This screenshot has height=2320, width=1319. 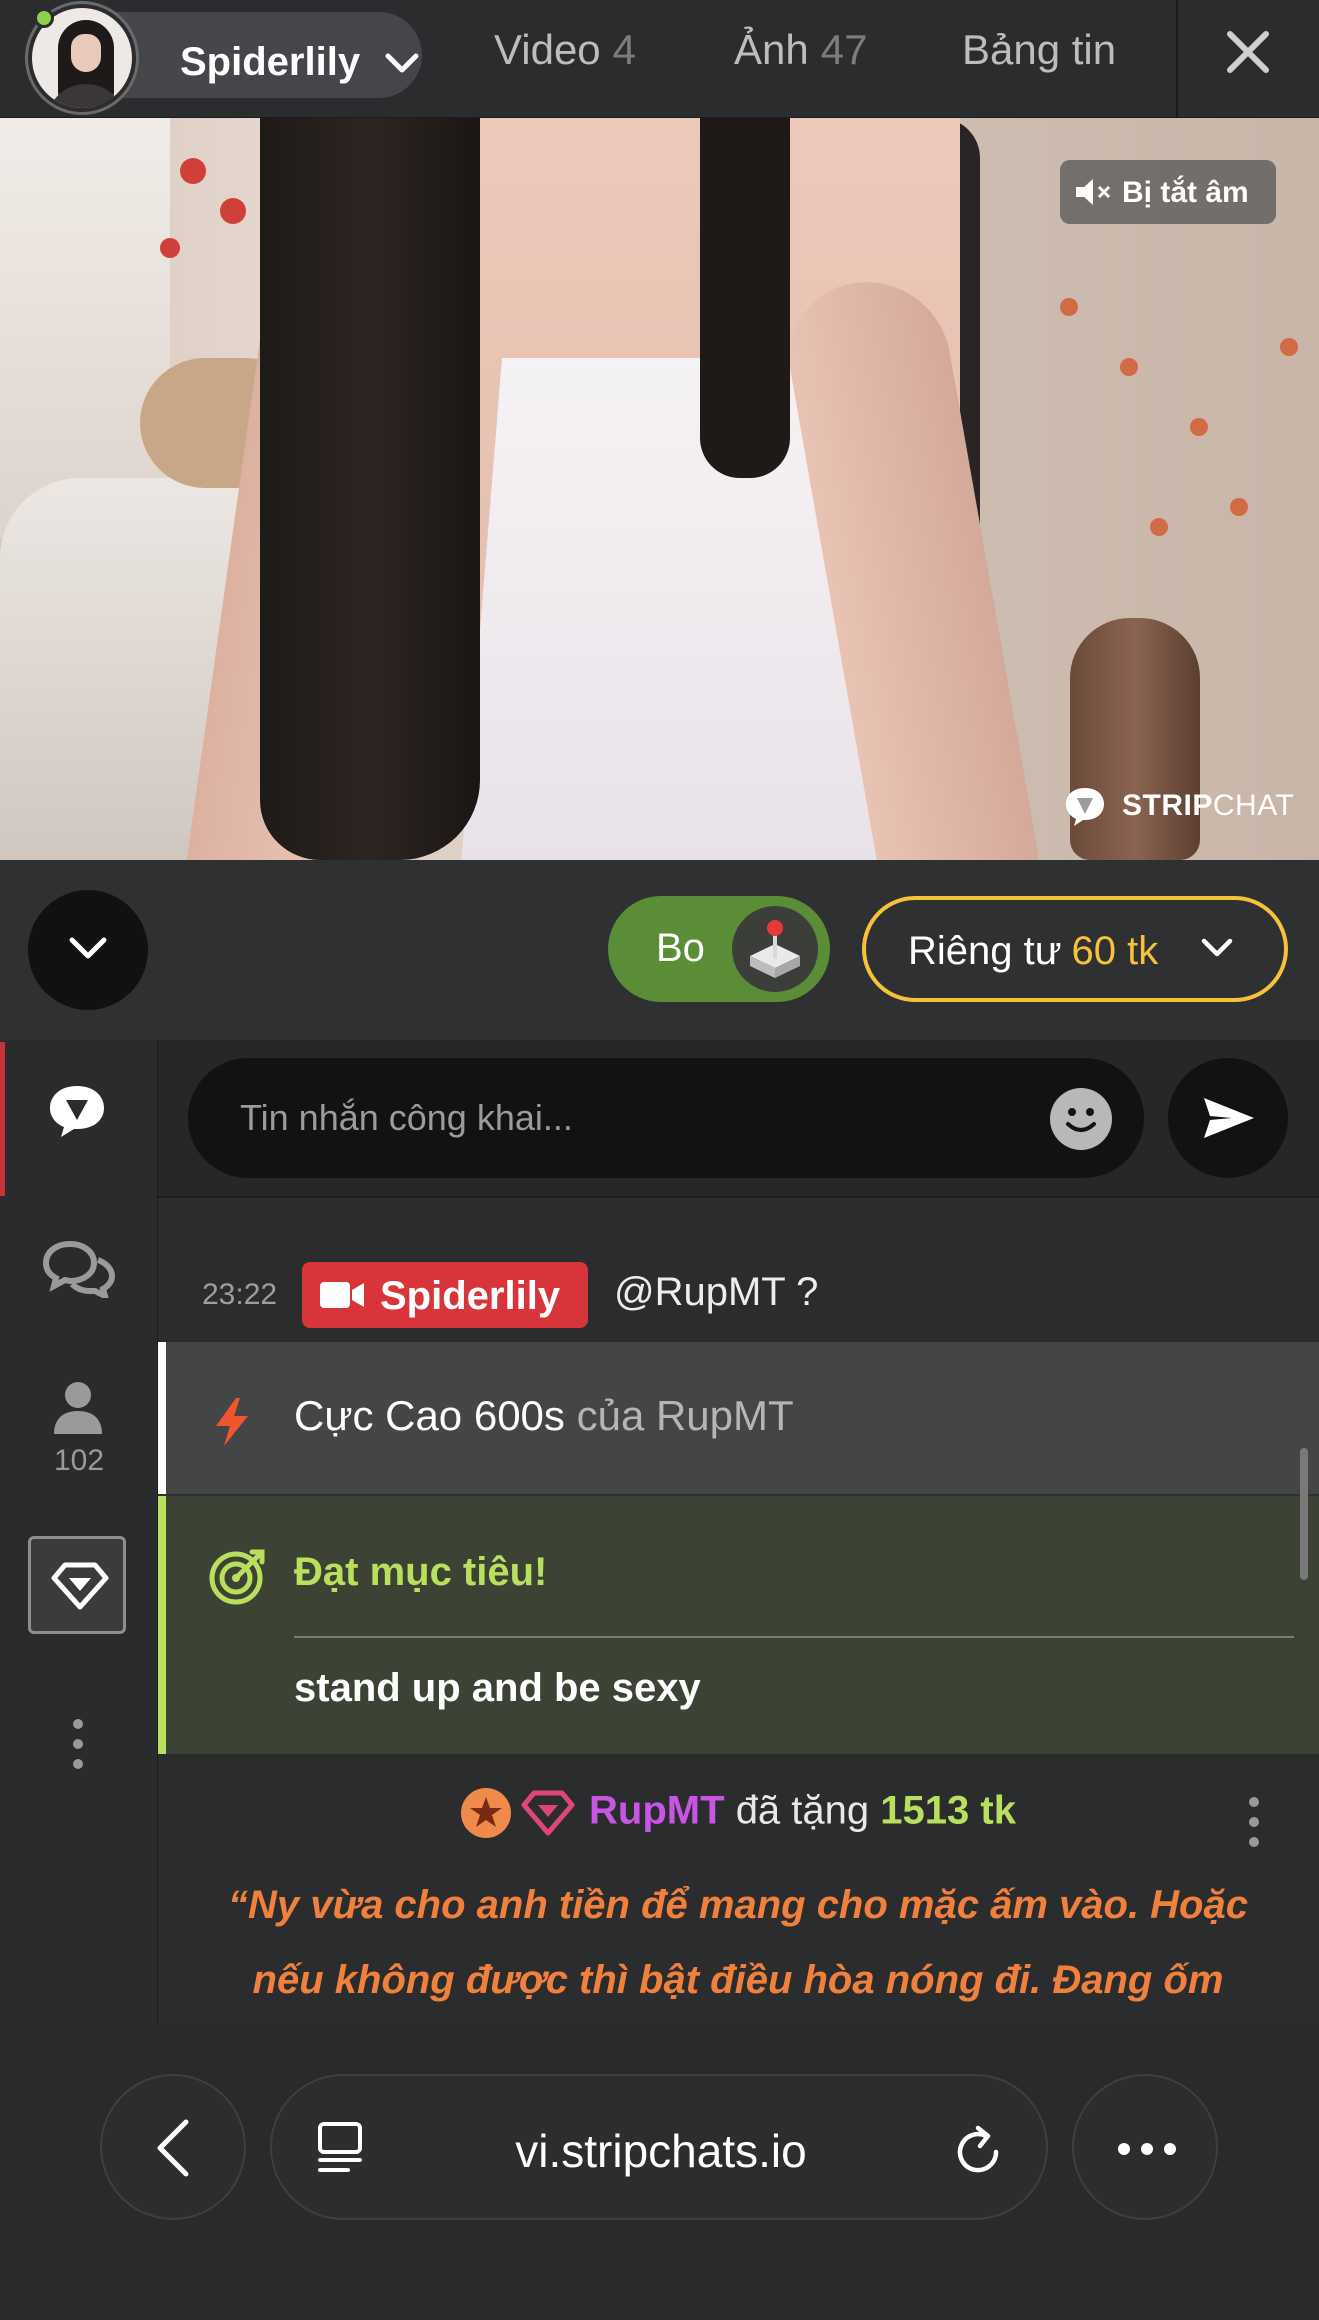 What do you see at coordinates (1177, 59) in the screenshot?
I see `top-divider` at bounding box center [1177, 59].